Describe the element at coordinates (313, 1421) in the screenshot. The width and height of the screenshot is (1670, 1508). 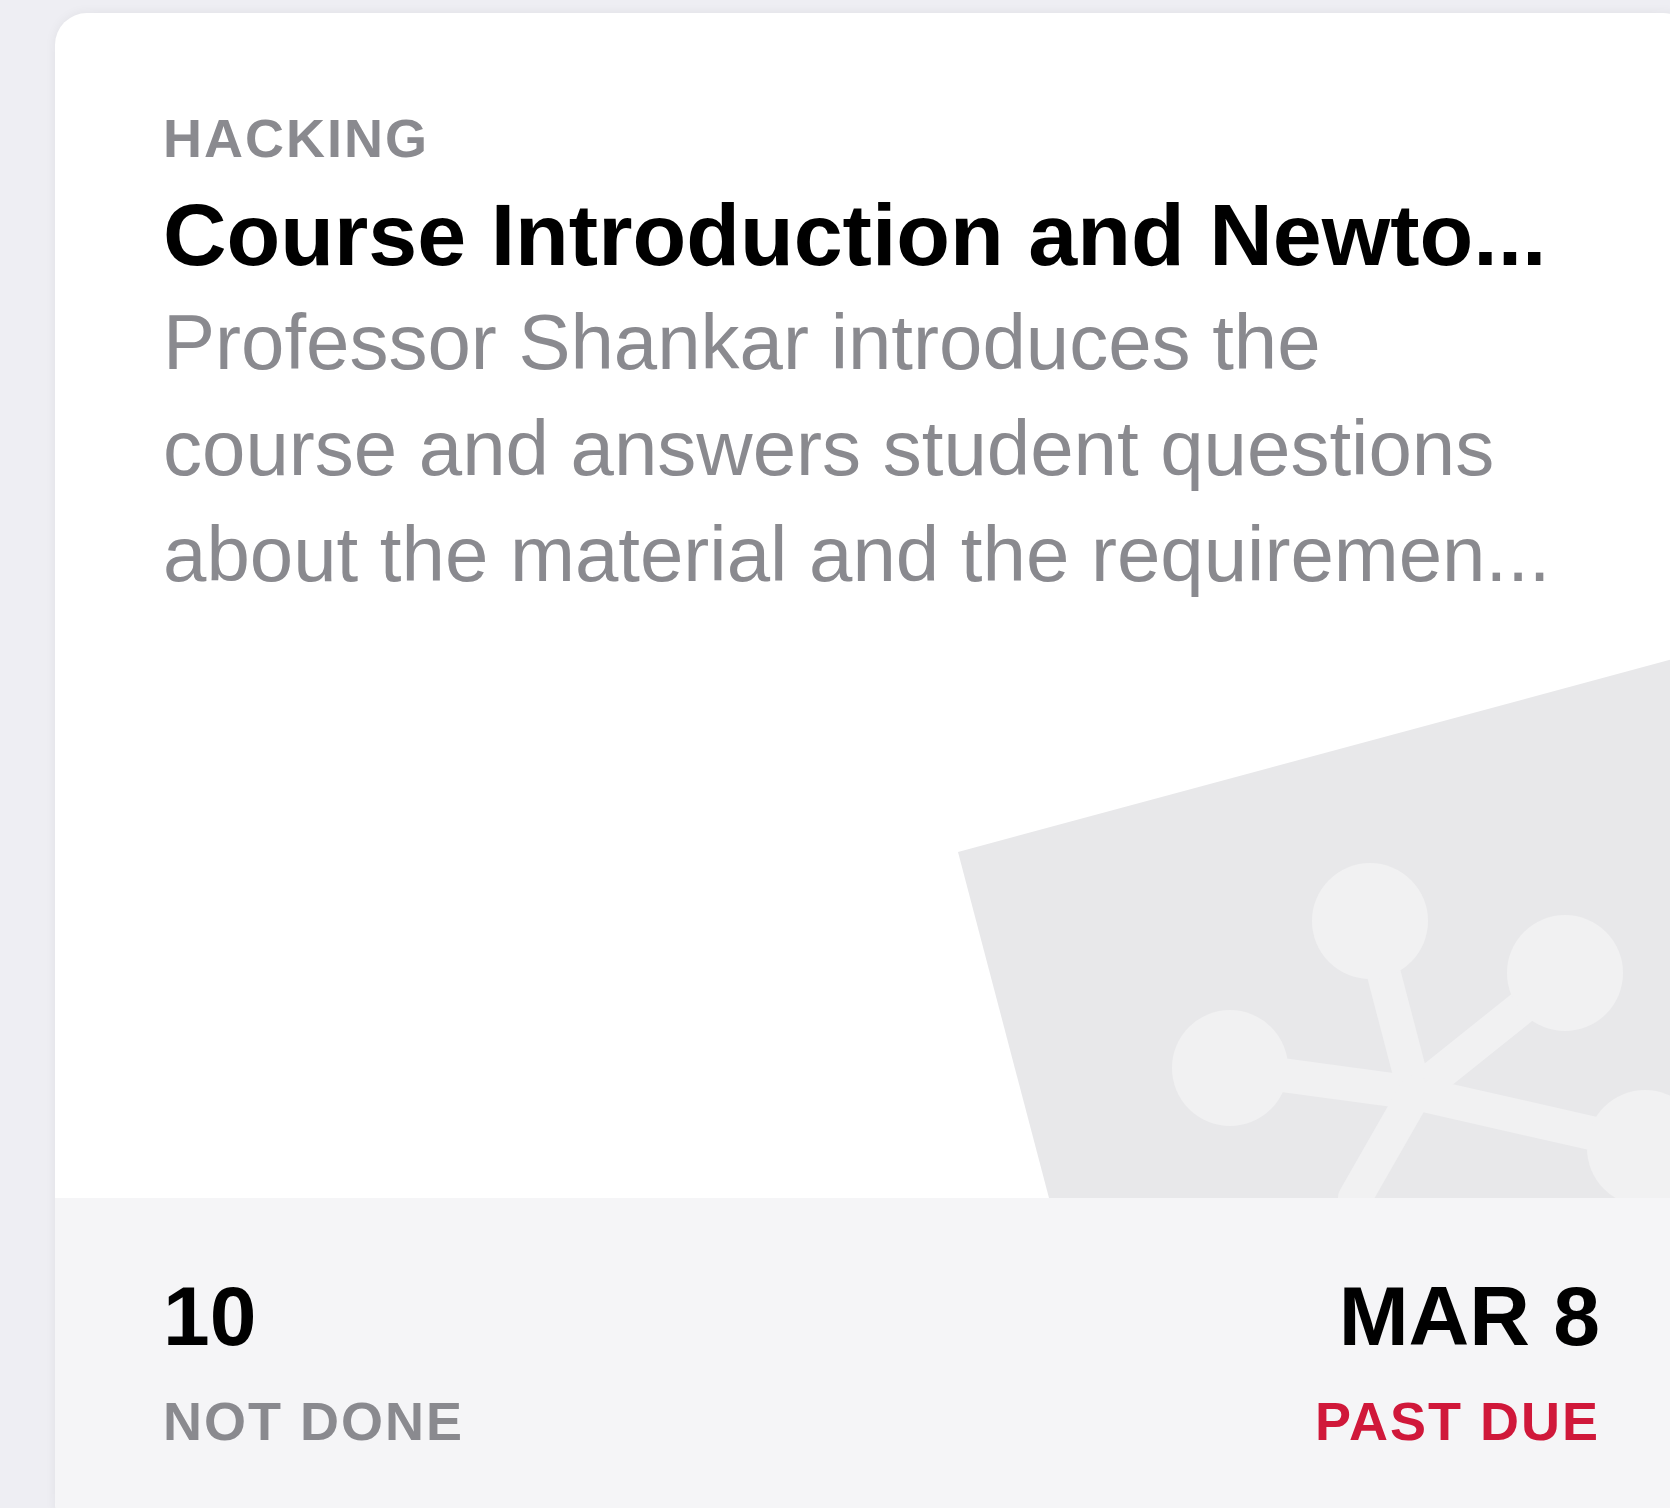
I see `status-label: NOT DONE` at that location.